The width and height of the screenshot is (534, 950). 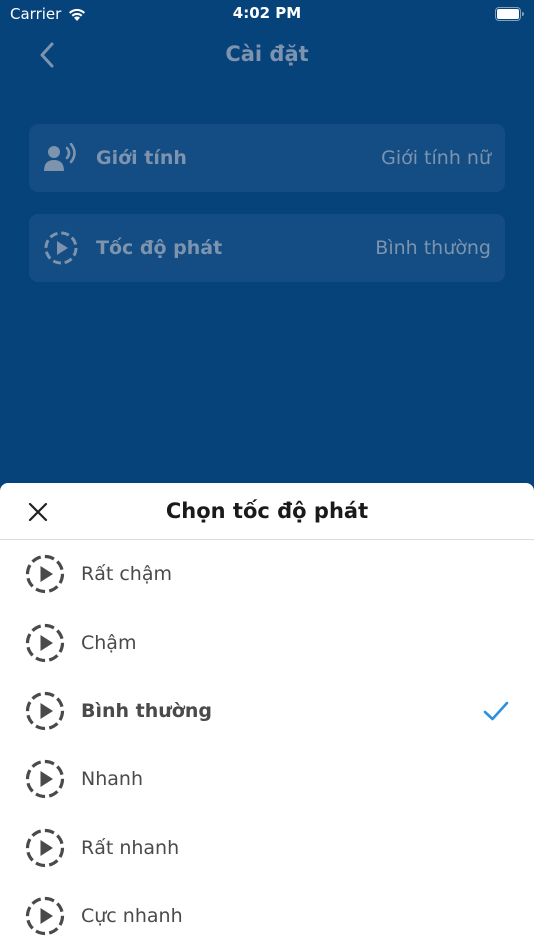 What do you see at coordinates (159, 248) in the screenshot?
I see `setting-speed-label: Tốc độ phát` at bounding box center [159, 248].